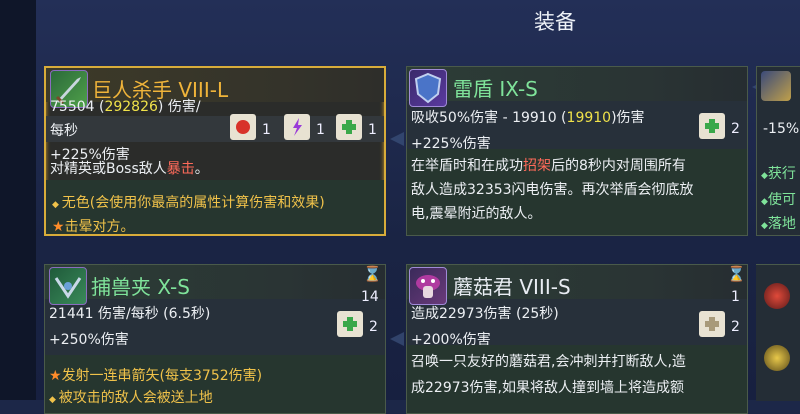  What do you see at coordinates (778, 332) in the screenshot?
I see `partial-right-lower` at bounding box center [778, 332].